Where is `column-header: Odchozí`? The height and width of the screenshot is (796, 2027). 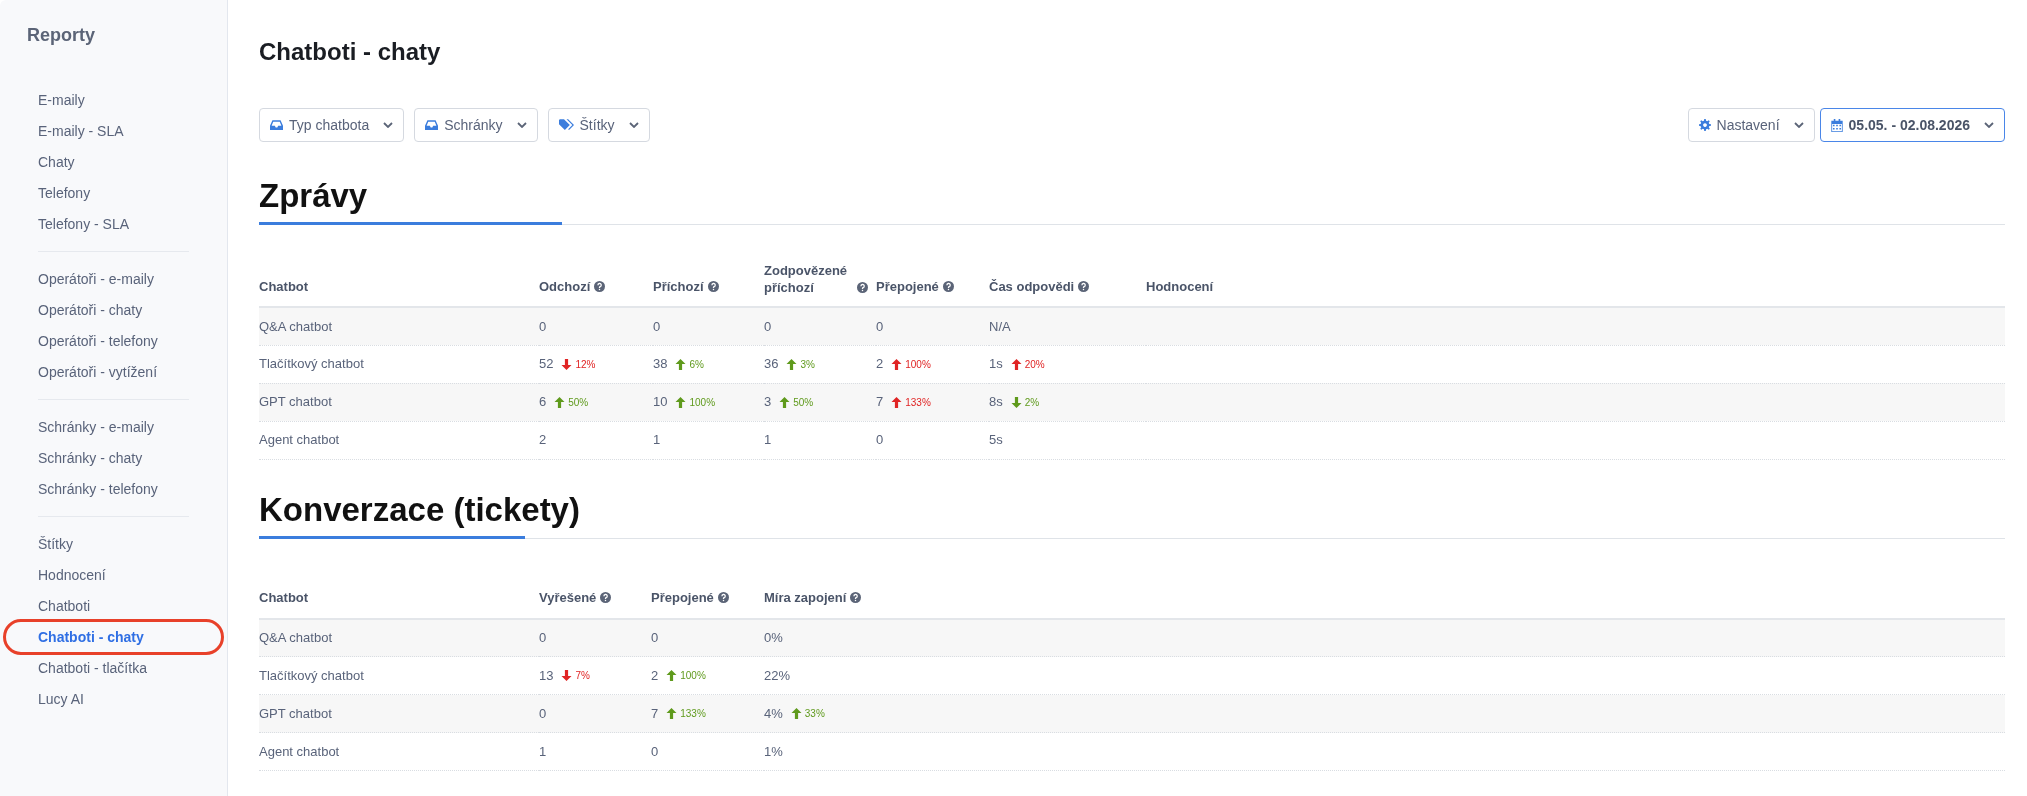 column-header: Odchozí is located at coordinates (565, 286).